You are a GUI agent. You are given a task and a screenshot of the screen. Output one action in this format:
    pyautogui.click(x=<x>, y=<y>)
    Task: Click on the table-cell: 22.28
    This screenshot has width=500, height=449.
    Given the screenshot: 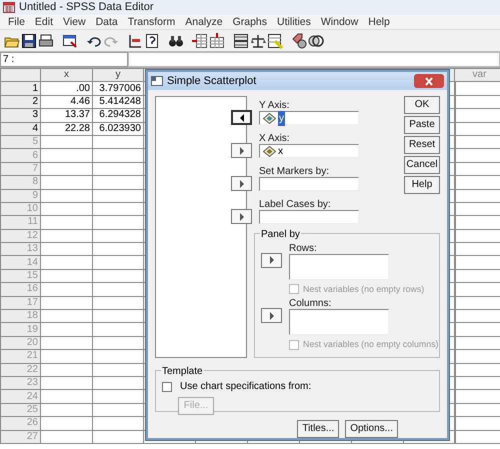 What is the action you would take?
    pyautogui.click(x=66, y=129)
    